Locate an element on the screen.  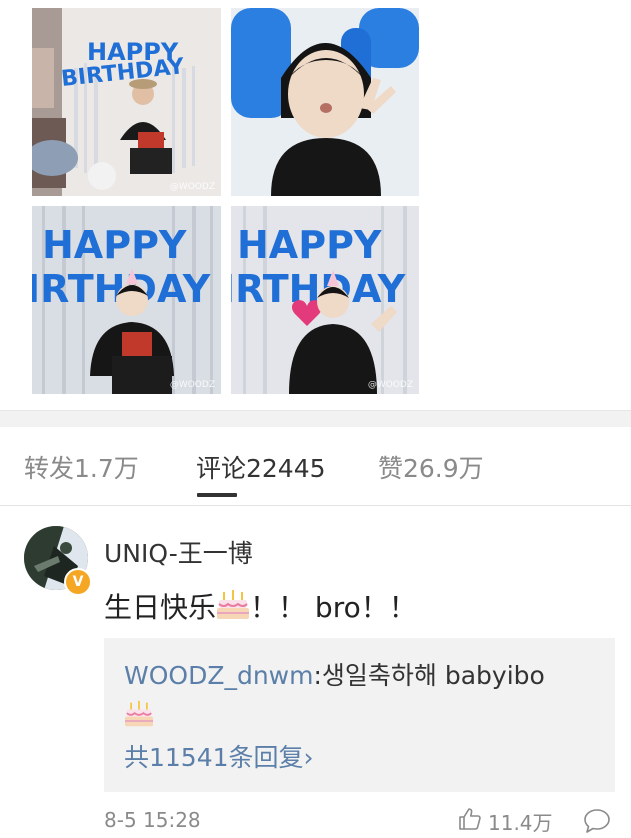
reply-preview: WOODZ_dnwm:생일축하해 babyibo is located at coordinates (364, 698).